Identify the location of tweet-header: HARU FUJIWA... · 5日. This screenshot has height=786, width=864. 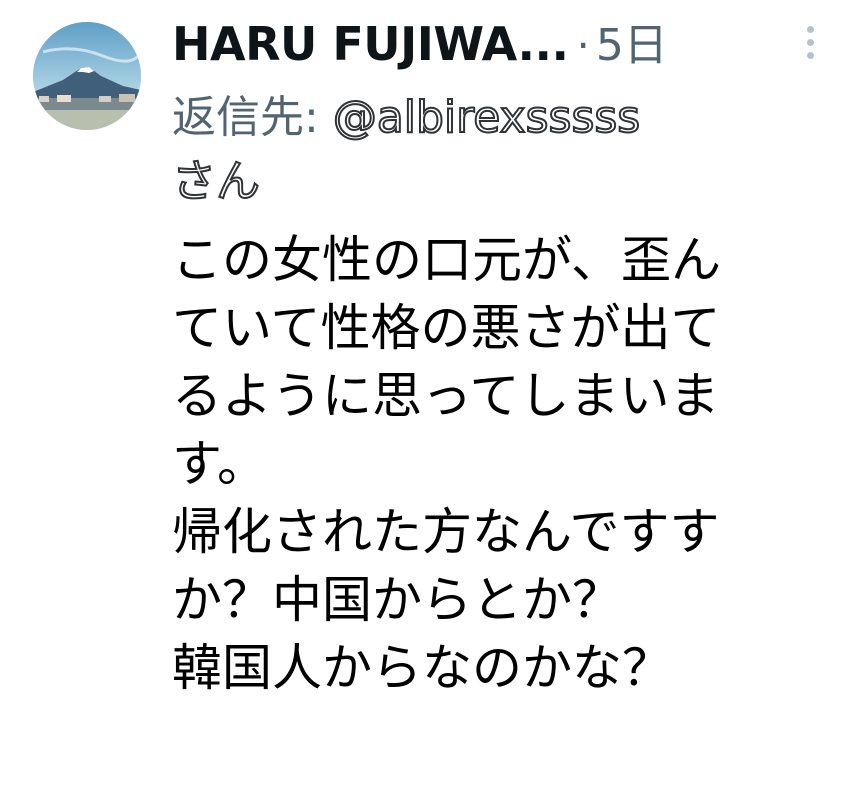
(512, 44).